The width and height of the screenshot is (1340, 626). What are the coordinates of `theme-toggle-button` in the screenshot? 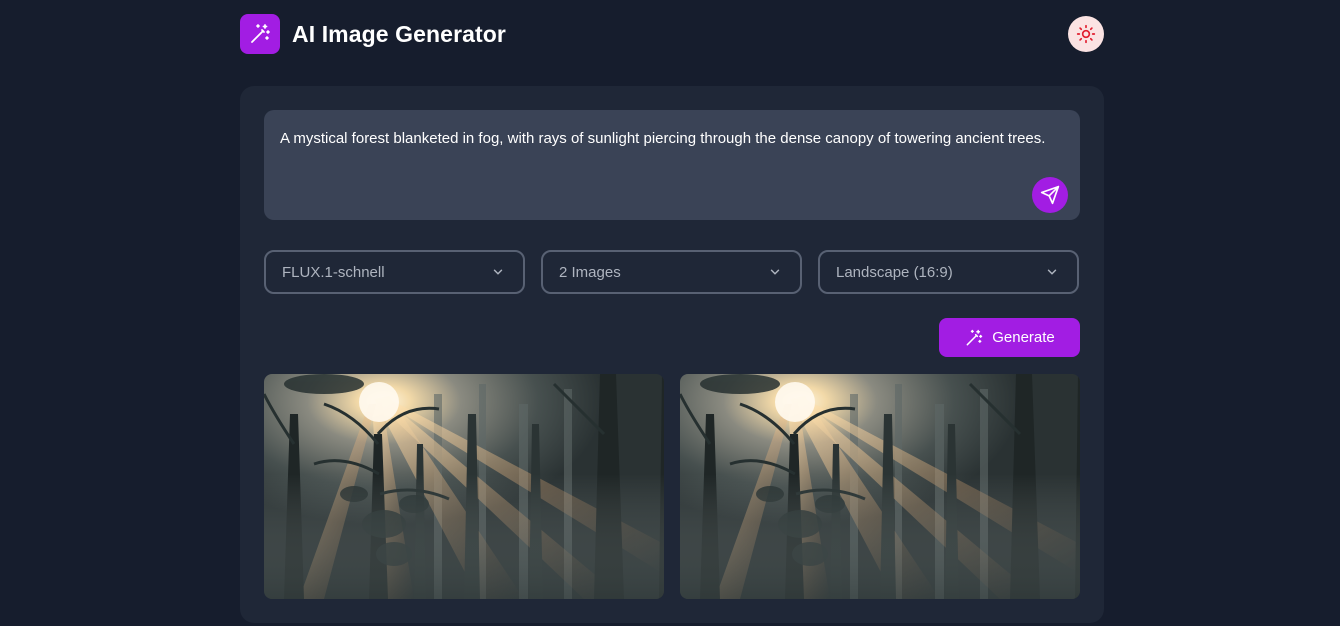 It's located at (1086, 34).